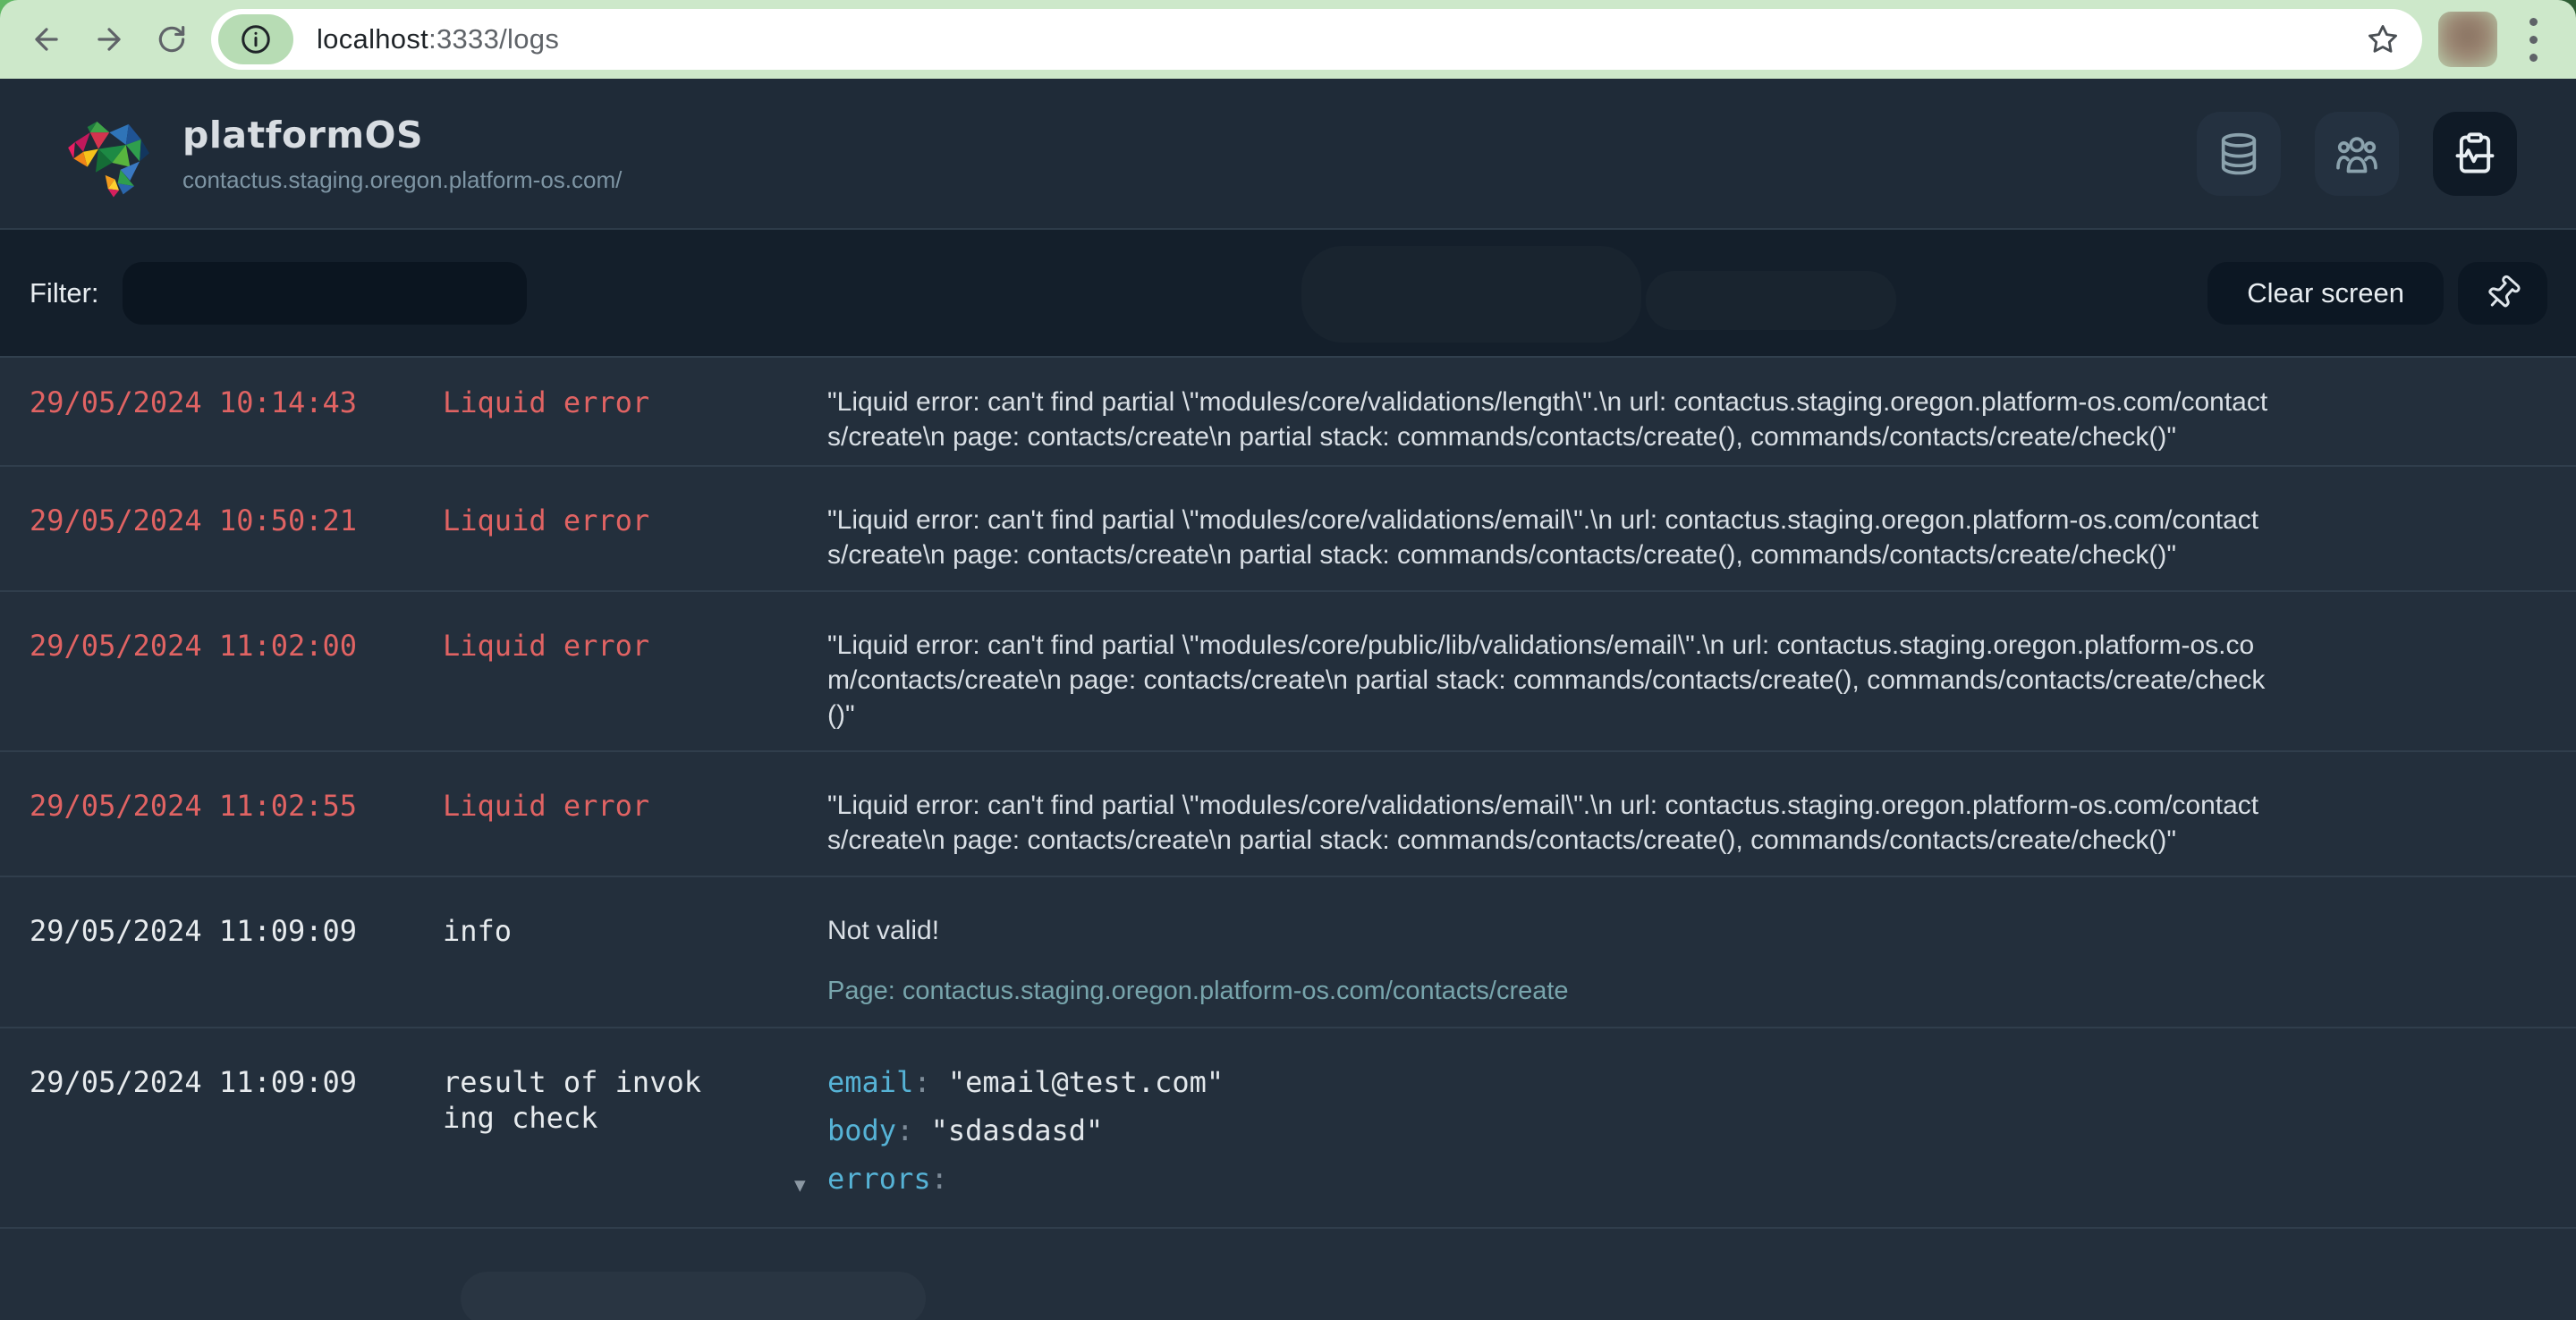  I want to click on database-button, so click(2239, 153).